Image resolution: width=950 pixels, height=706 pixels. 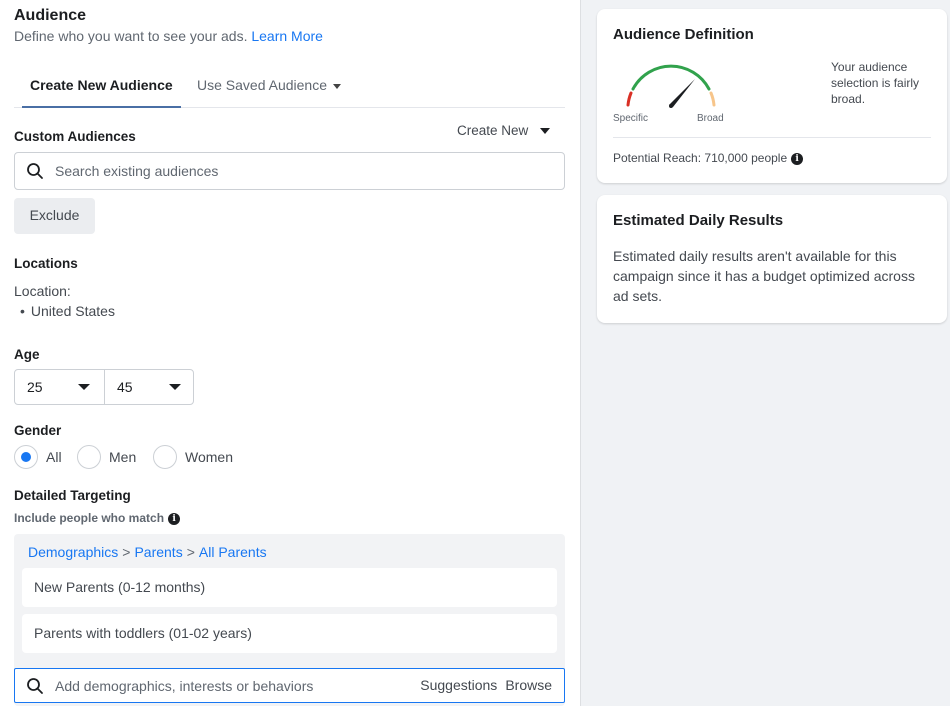 I want to click on tab-use-saved-audience: Use Saved Audience, so click(x=269, y=88).